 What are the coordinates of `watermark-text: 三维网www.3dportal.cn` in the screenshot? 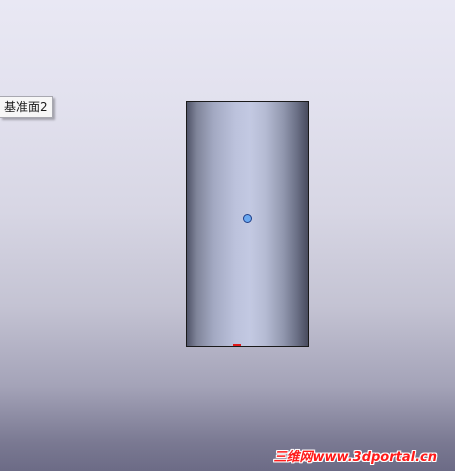 It's located at (355, 457).